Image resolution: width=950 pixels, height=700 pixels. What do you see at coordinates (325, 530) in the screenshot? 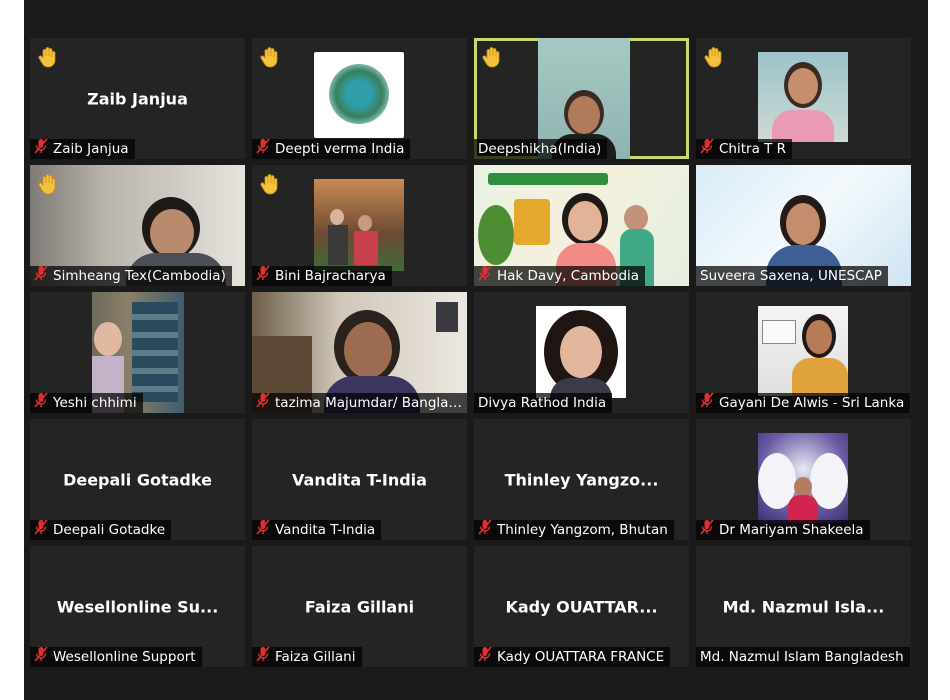
I see `participant-name: Vandita T-India` at bounding box center [325, 530].